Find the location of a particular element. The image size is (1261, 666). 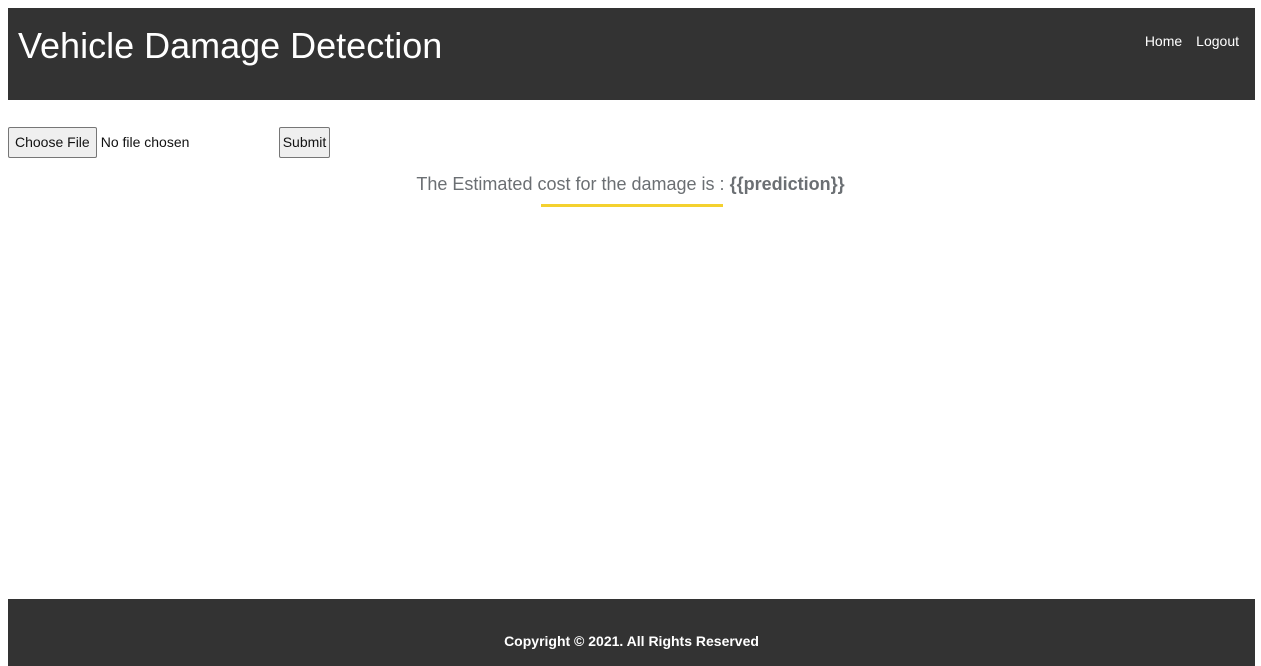

choose-file-button: Choose File is located at coordinates (52, 142).